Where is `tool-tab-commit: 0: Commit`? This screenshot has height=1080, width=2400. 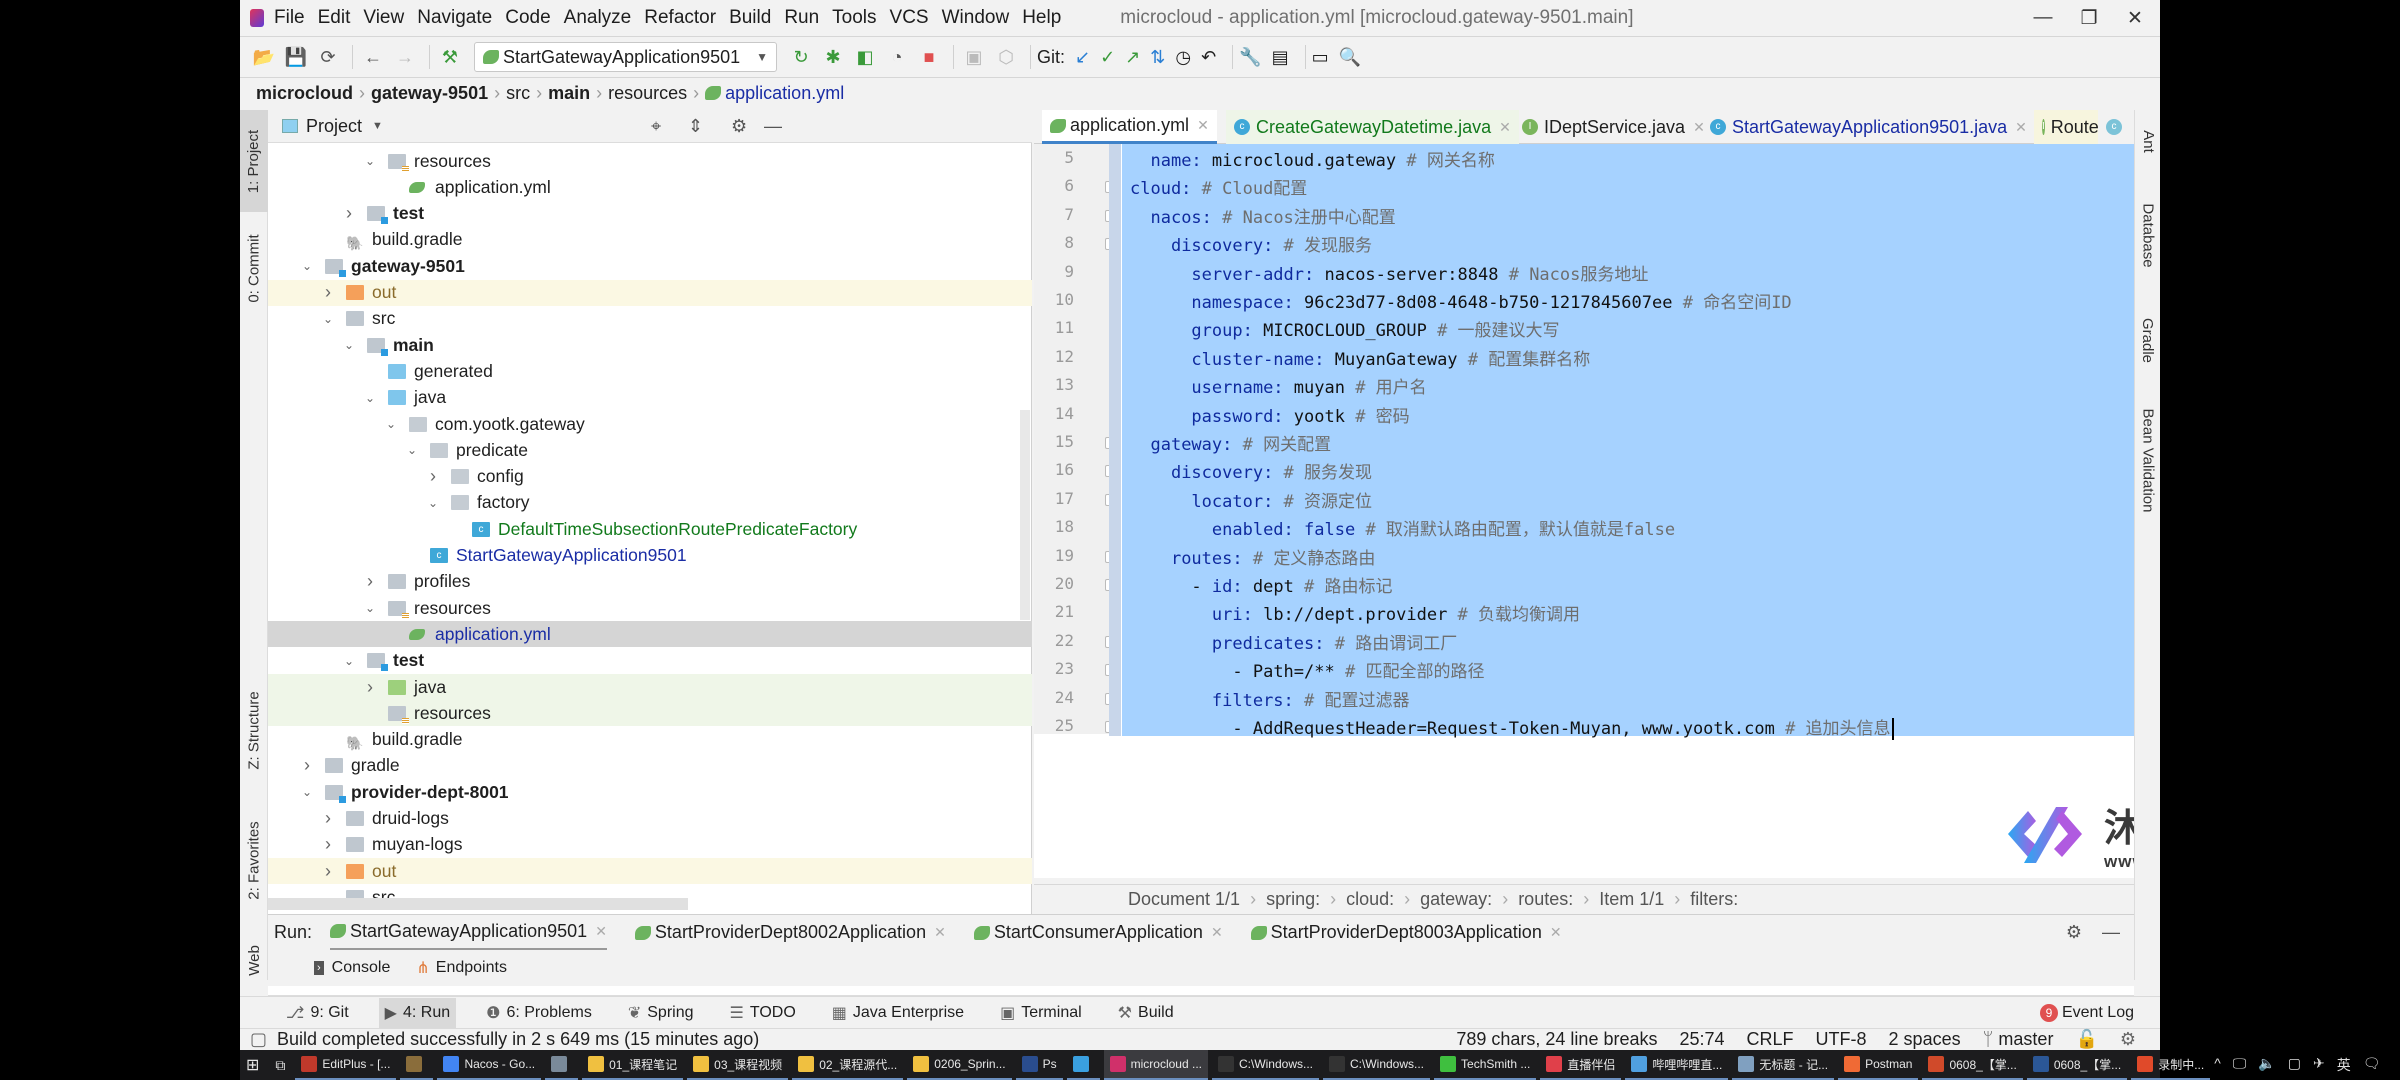
tool-tab-commit: 0: Commit is located at coordinates (254, 268).